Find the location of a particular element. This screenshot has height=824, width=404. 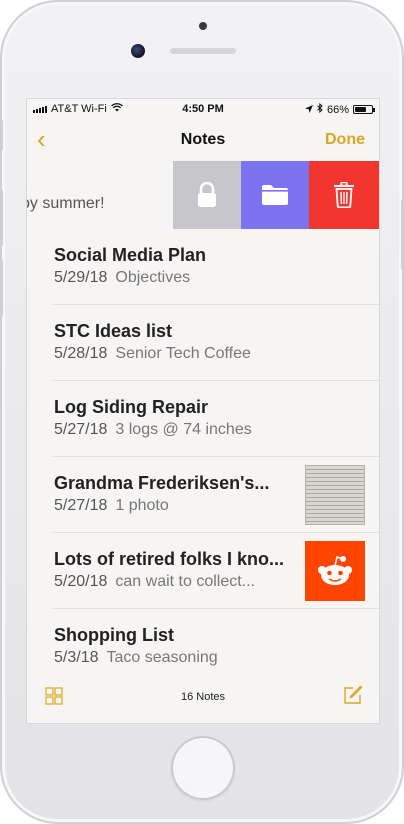

trash-icon is located at coordinates (344, 195).